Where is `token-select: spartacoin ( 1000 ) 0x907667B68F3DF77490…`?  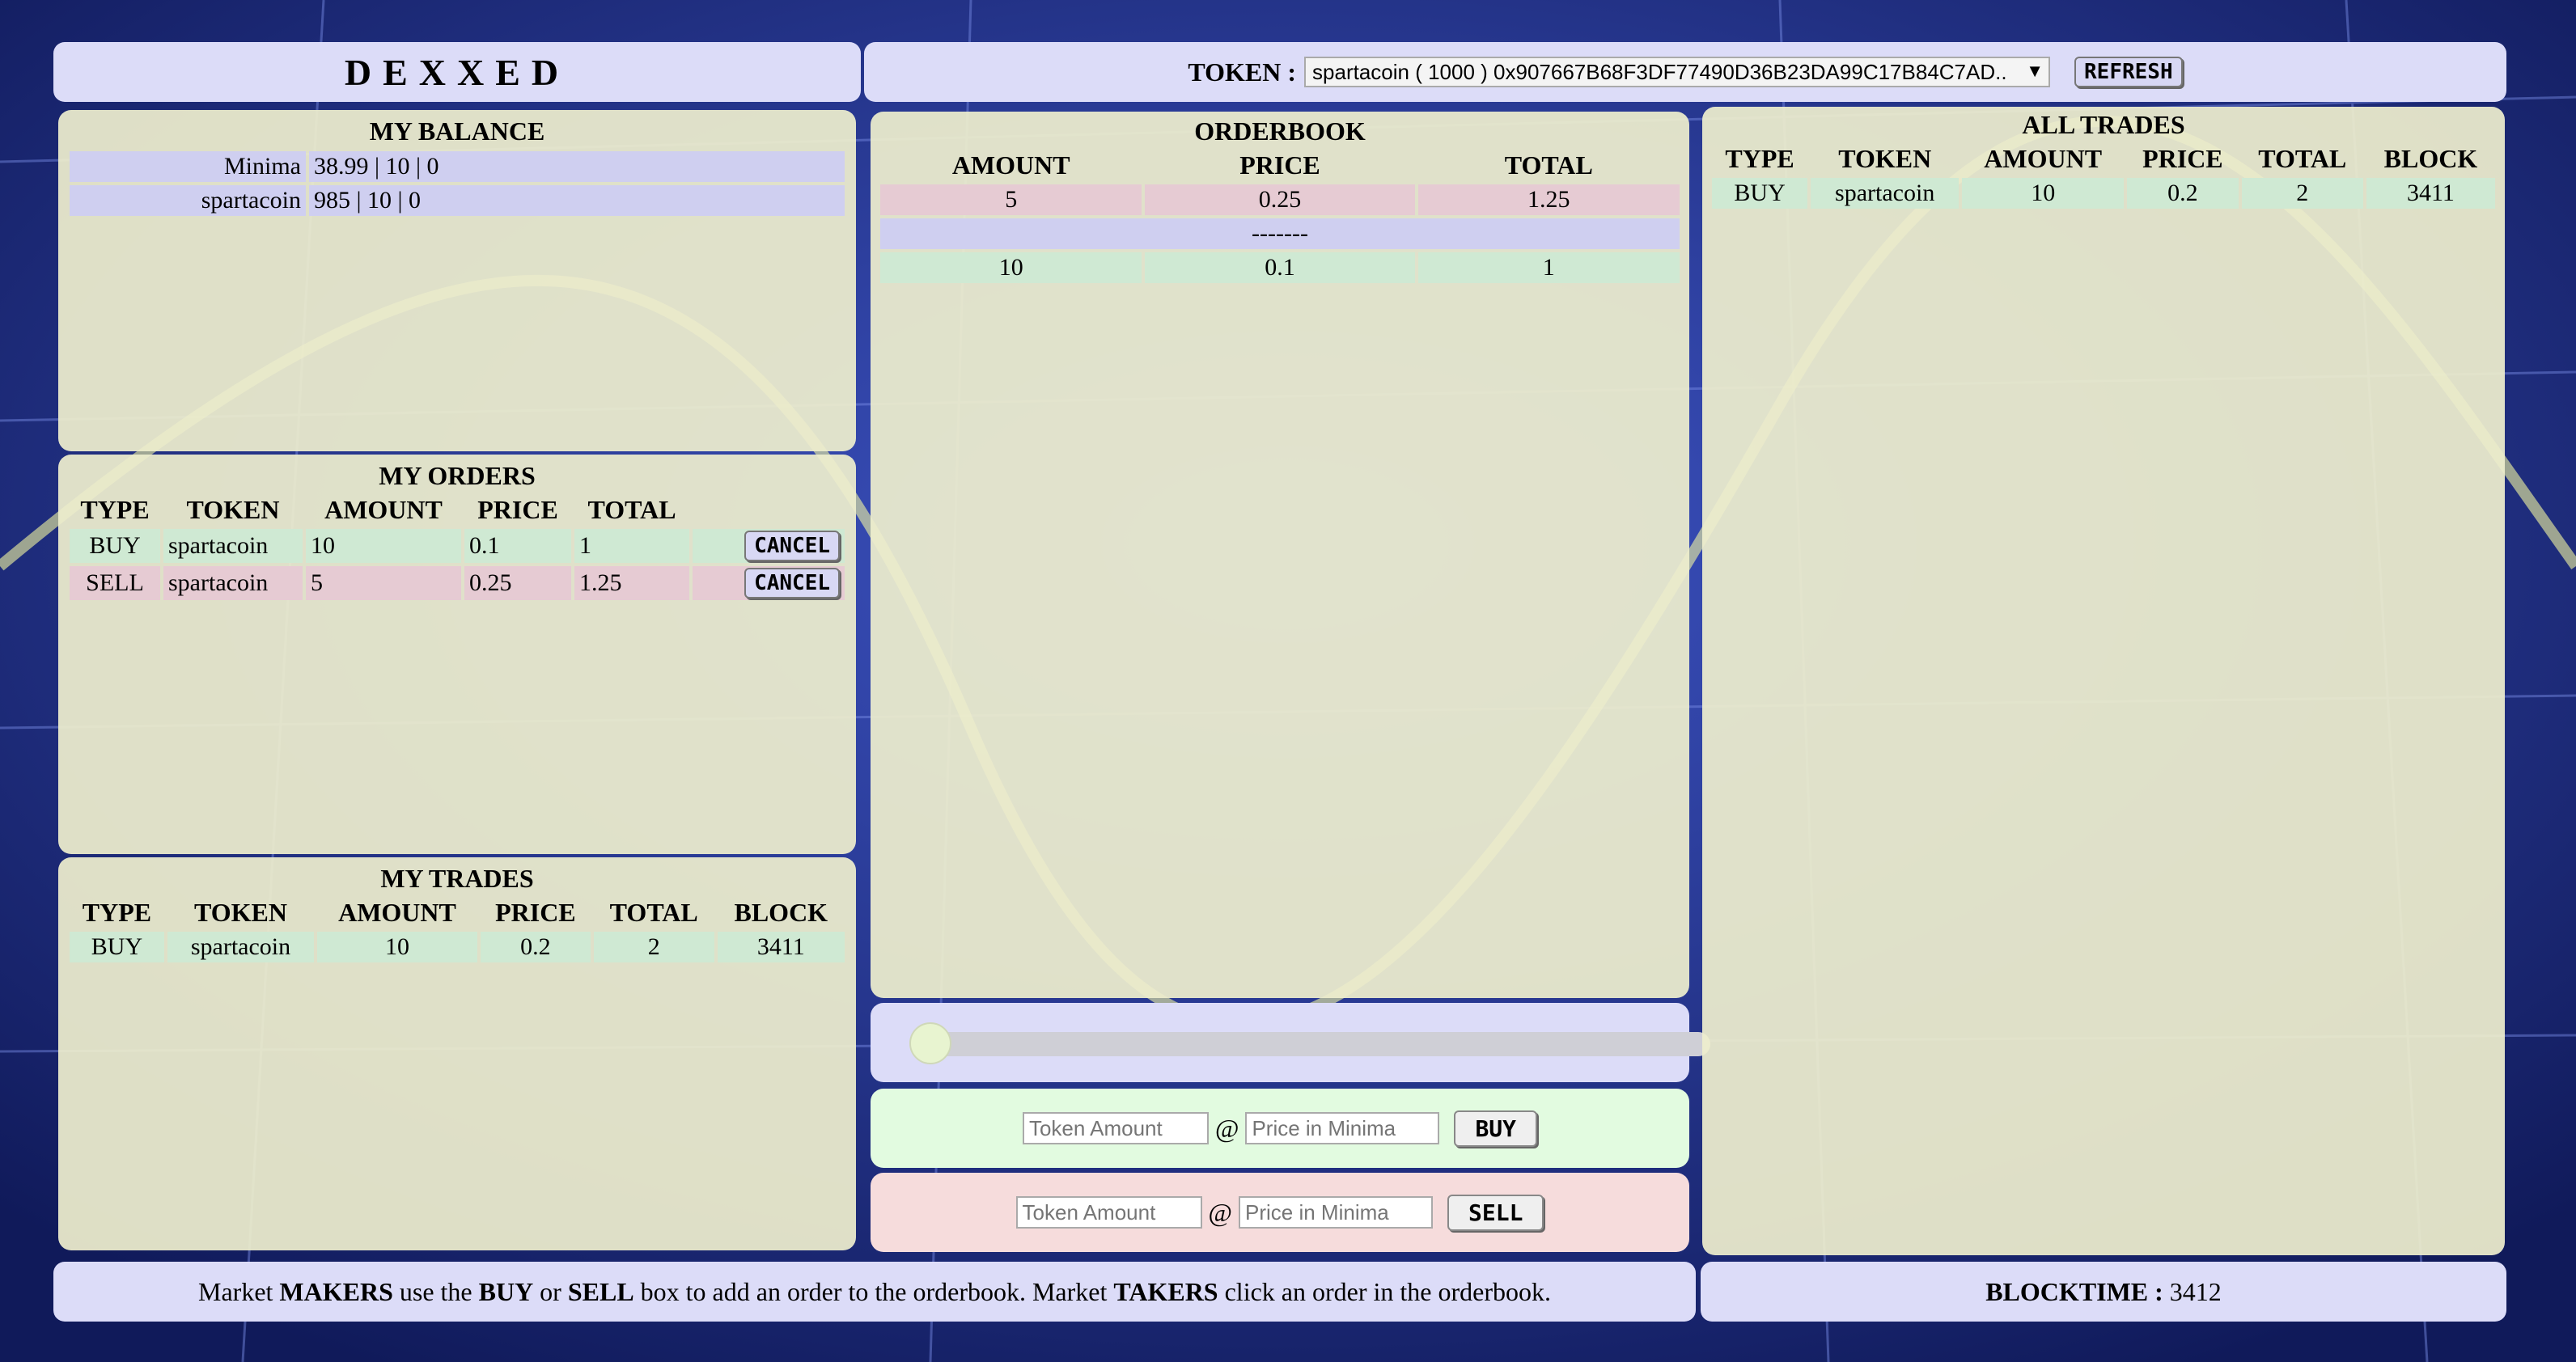
token-select: spartacoin ( 1000 ) 0x907667B68F3DF77490… is located at coordinates (1677, 72).